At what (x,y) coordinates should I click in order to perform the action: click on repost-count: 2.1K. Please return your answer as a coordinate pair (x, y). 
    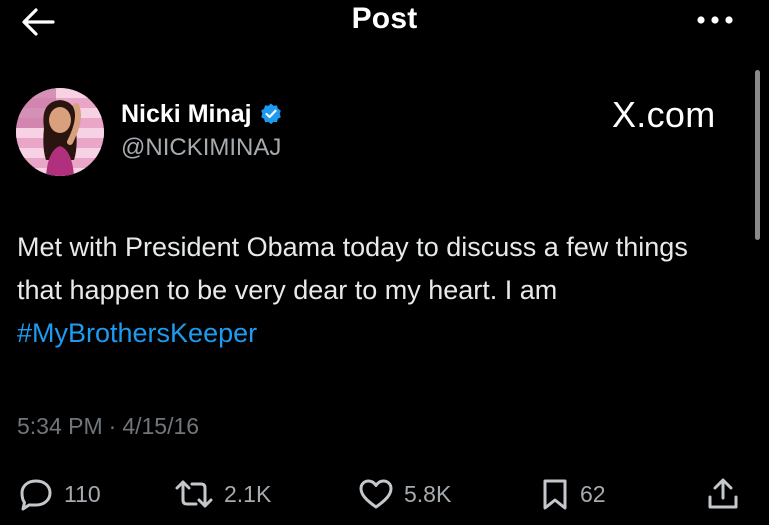
    Looking at the image, I should click on (248, 493).